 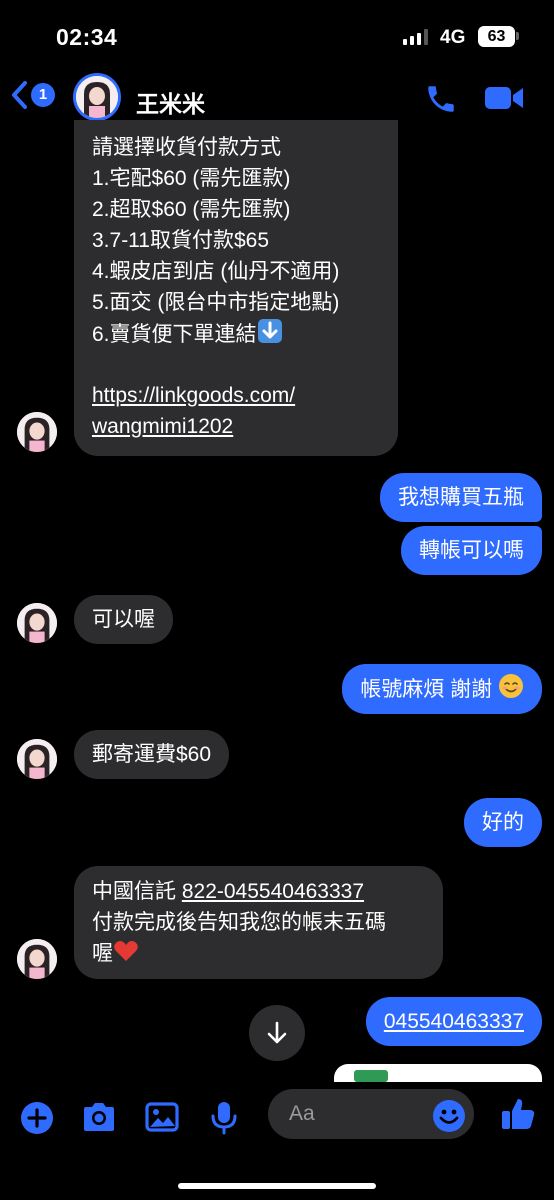 I want to click on contact-avatar, so click(x=97, y=97).